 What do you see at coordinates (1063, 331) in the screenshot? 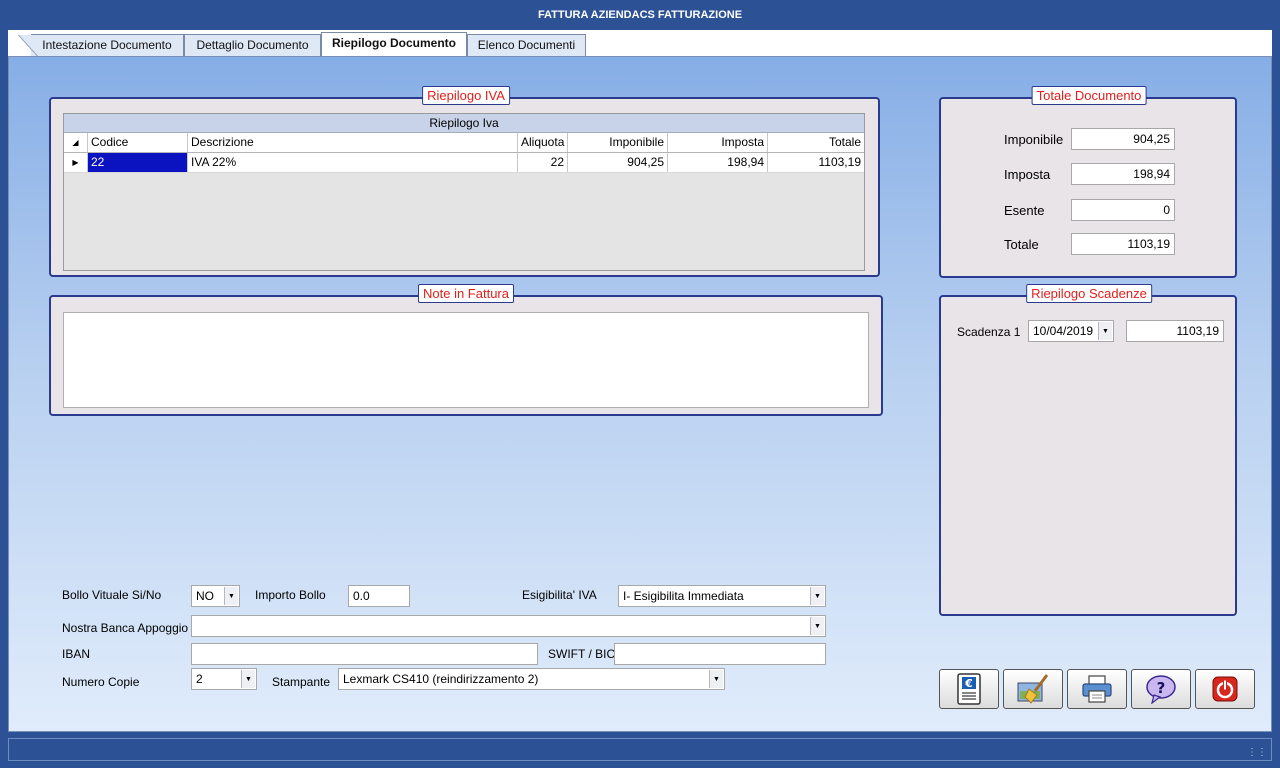
I see `scadenza-1-date: 10/04/2019` at bounding box center [1063, 331].